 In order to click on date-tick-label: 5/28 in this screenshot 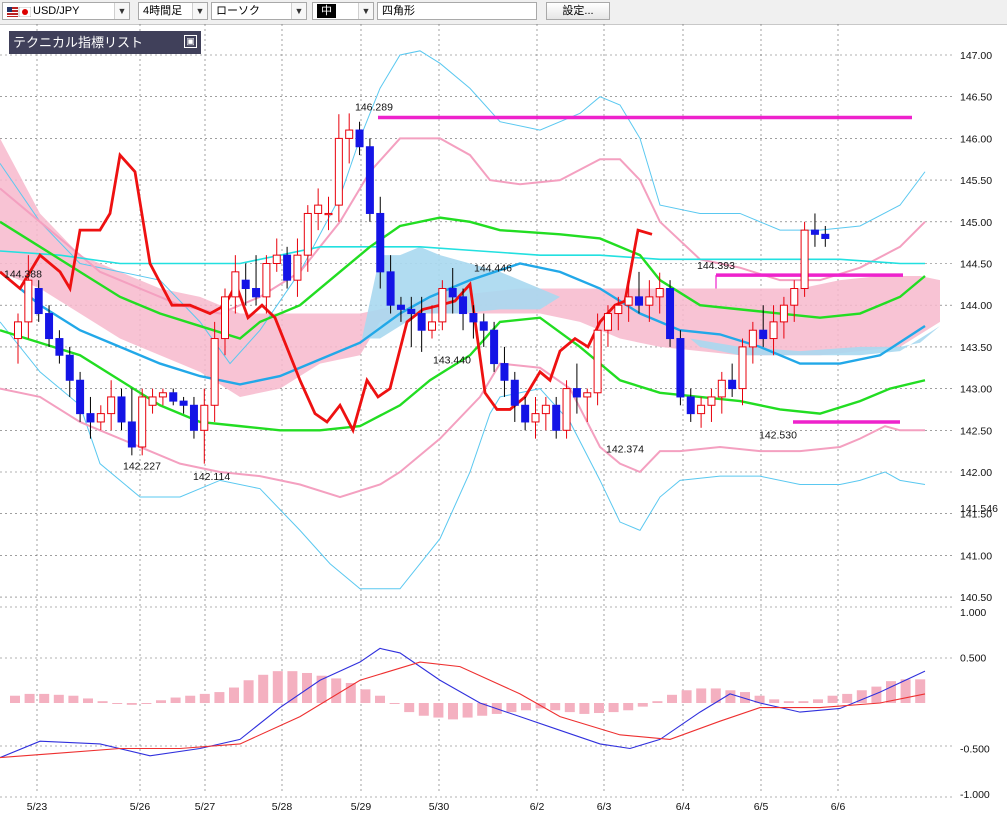, I will do `click(282, 807)`.